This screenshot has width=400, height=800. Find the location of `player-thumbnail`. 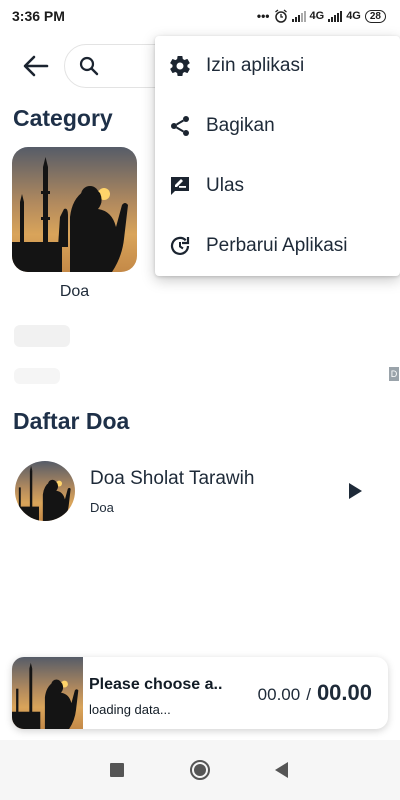

player-thumbnail is located at coordinates (47, 693).